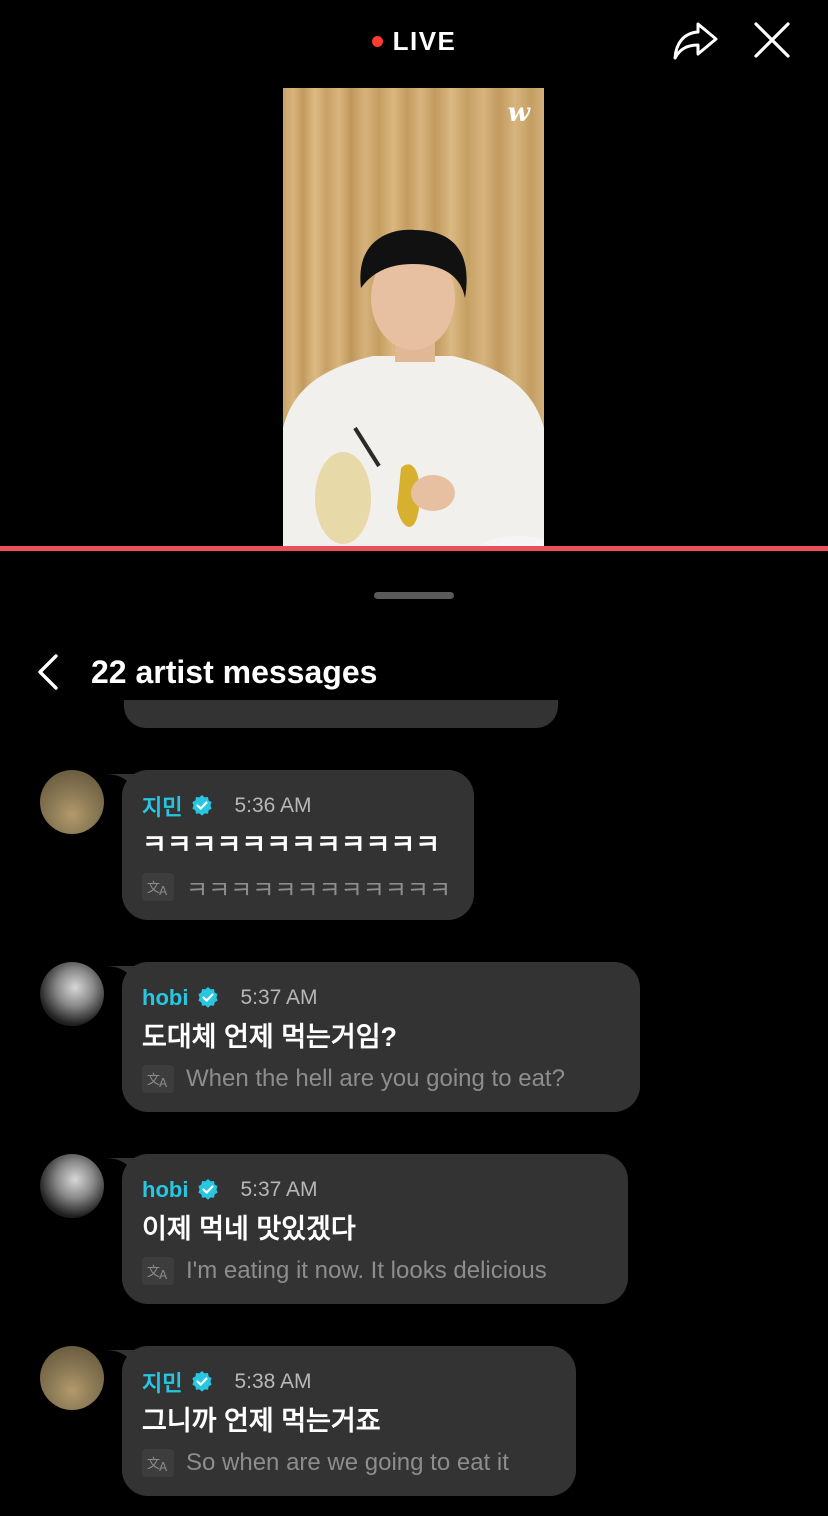 The height and width of the screenshot is (1516, 828). I want to click on chevron-left-icon, so click(48, 672).